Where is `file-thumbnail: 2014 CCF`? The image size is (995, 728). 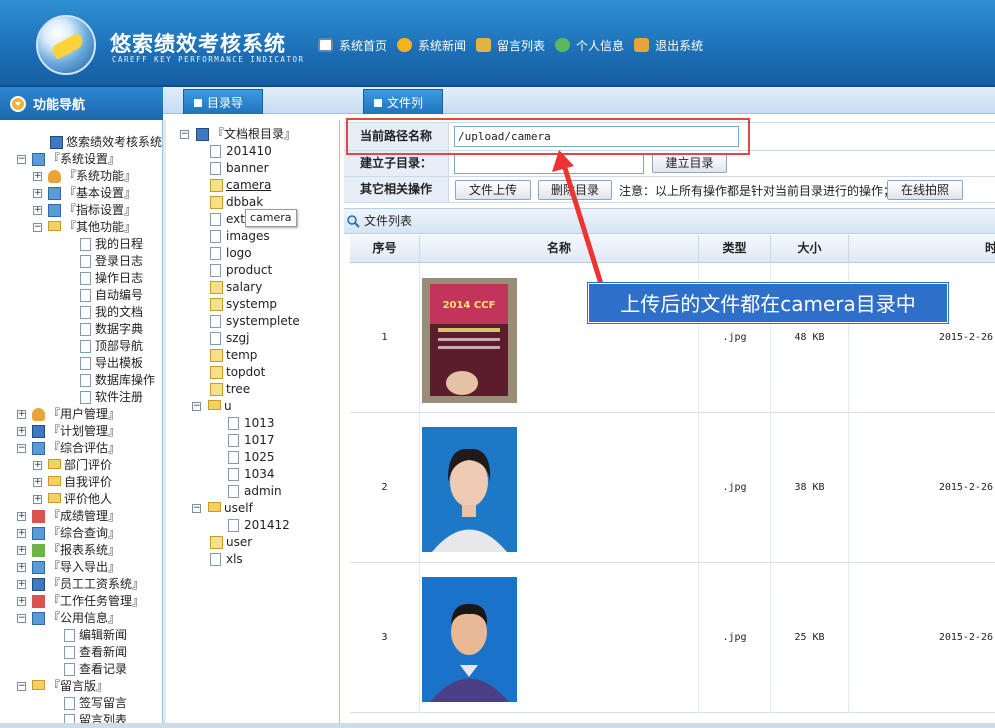 file-thumbnail: 2014 CCF is located at coordinates (469, 342).